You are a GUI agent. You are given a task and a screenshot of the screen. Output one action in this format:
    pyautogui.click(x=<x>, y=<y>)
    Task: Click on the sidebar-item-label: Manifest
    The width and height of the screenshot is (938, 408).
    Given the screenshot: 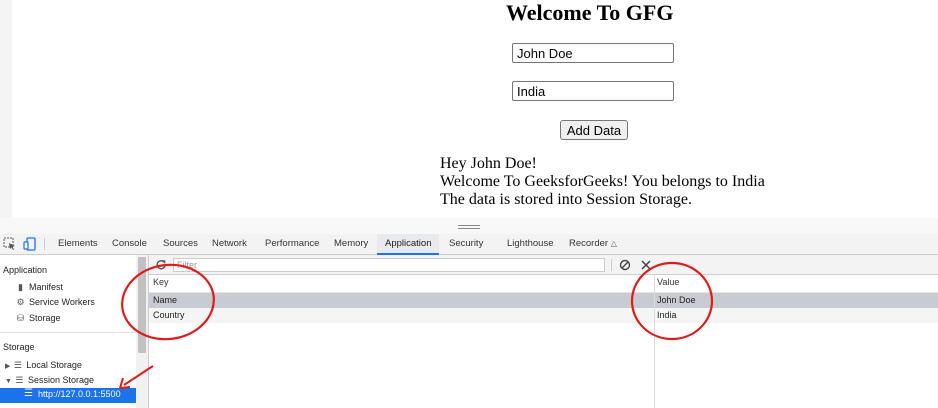 What is the action you would take?
    pyautogui.click(x=46, y=287)
    